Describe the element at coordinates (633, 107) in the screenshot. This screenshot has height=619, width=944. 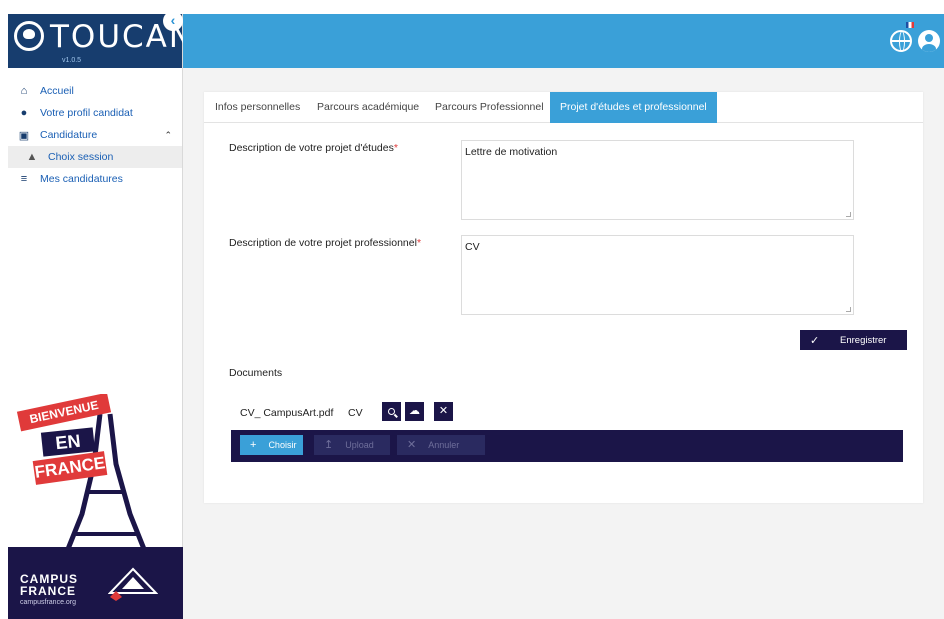
I see `tab-projet-etudes: Projet d'études et professionnel` at that location.